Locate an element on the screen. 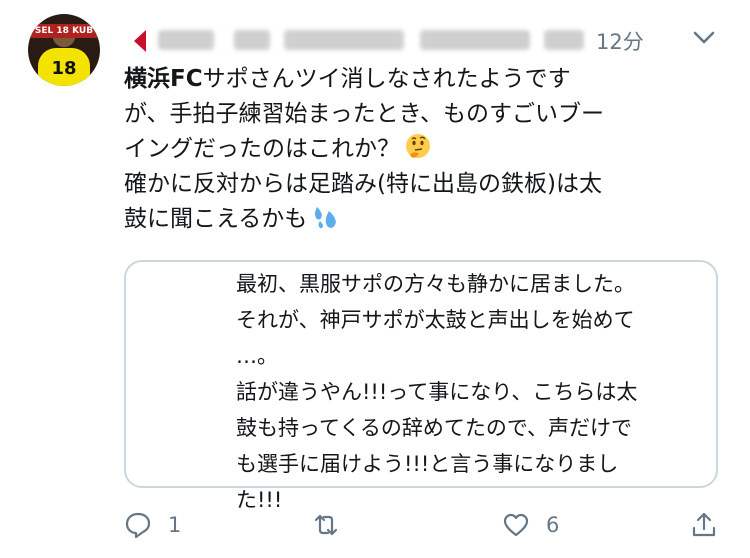  reply-button: 1 is located at coordinates (152, 525).